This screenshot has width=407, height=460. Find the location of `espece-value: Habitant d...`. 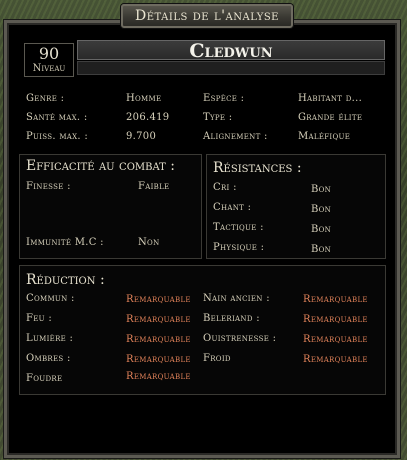

espece-value: Habitant d... is located at coordinates (330, 98).